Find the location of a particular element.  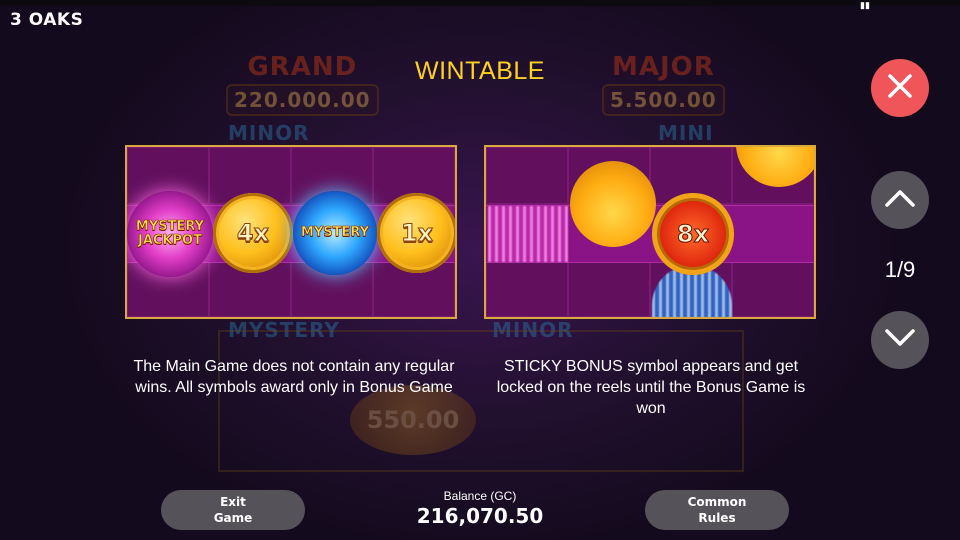

coin-1x-symbol: 1x is located at coordinates (416, 233).